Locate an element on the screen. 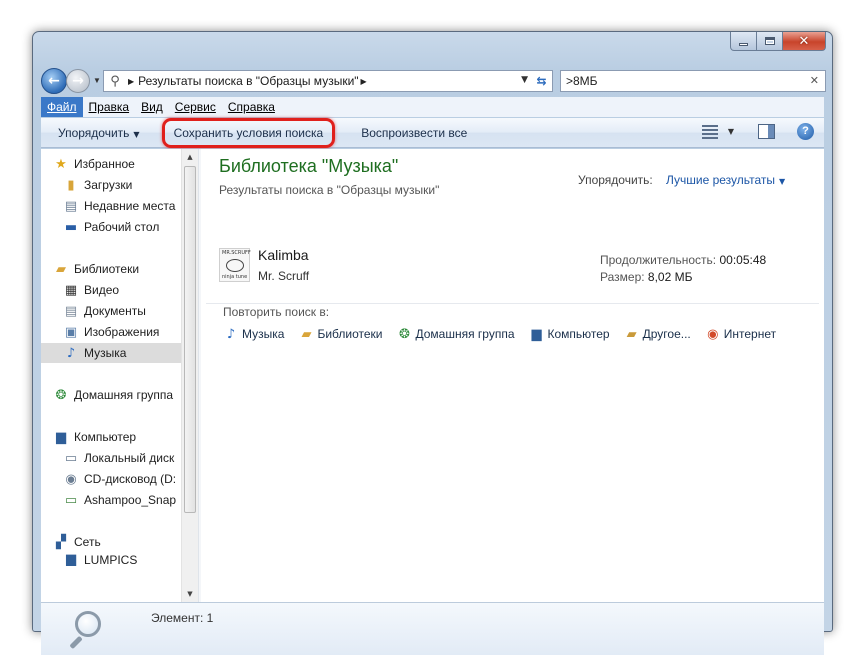  nav-label: CD-дисковод (D: is located at coordinates (130, 479).